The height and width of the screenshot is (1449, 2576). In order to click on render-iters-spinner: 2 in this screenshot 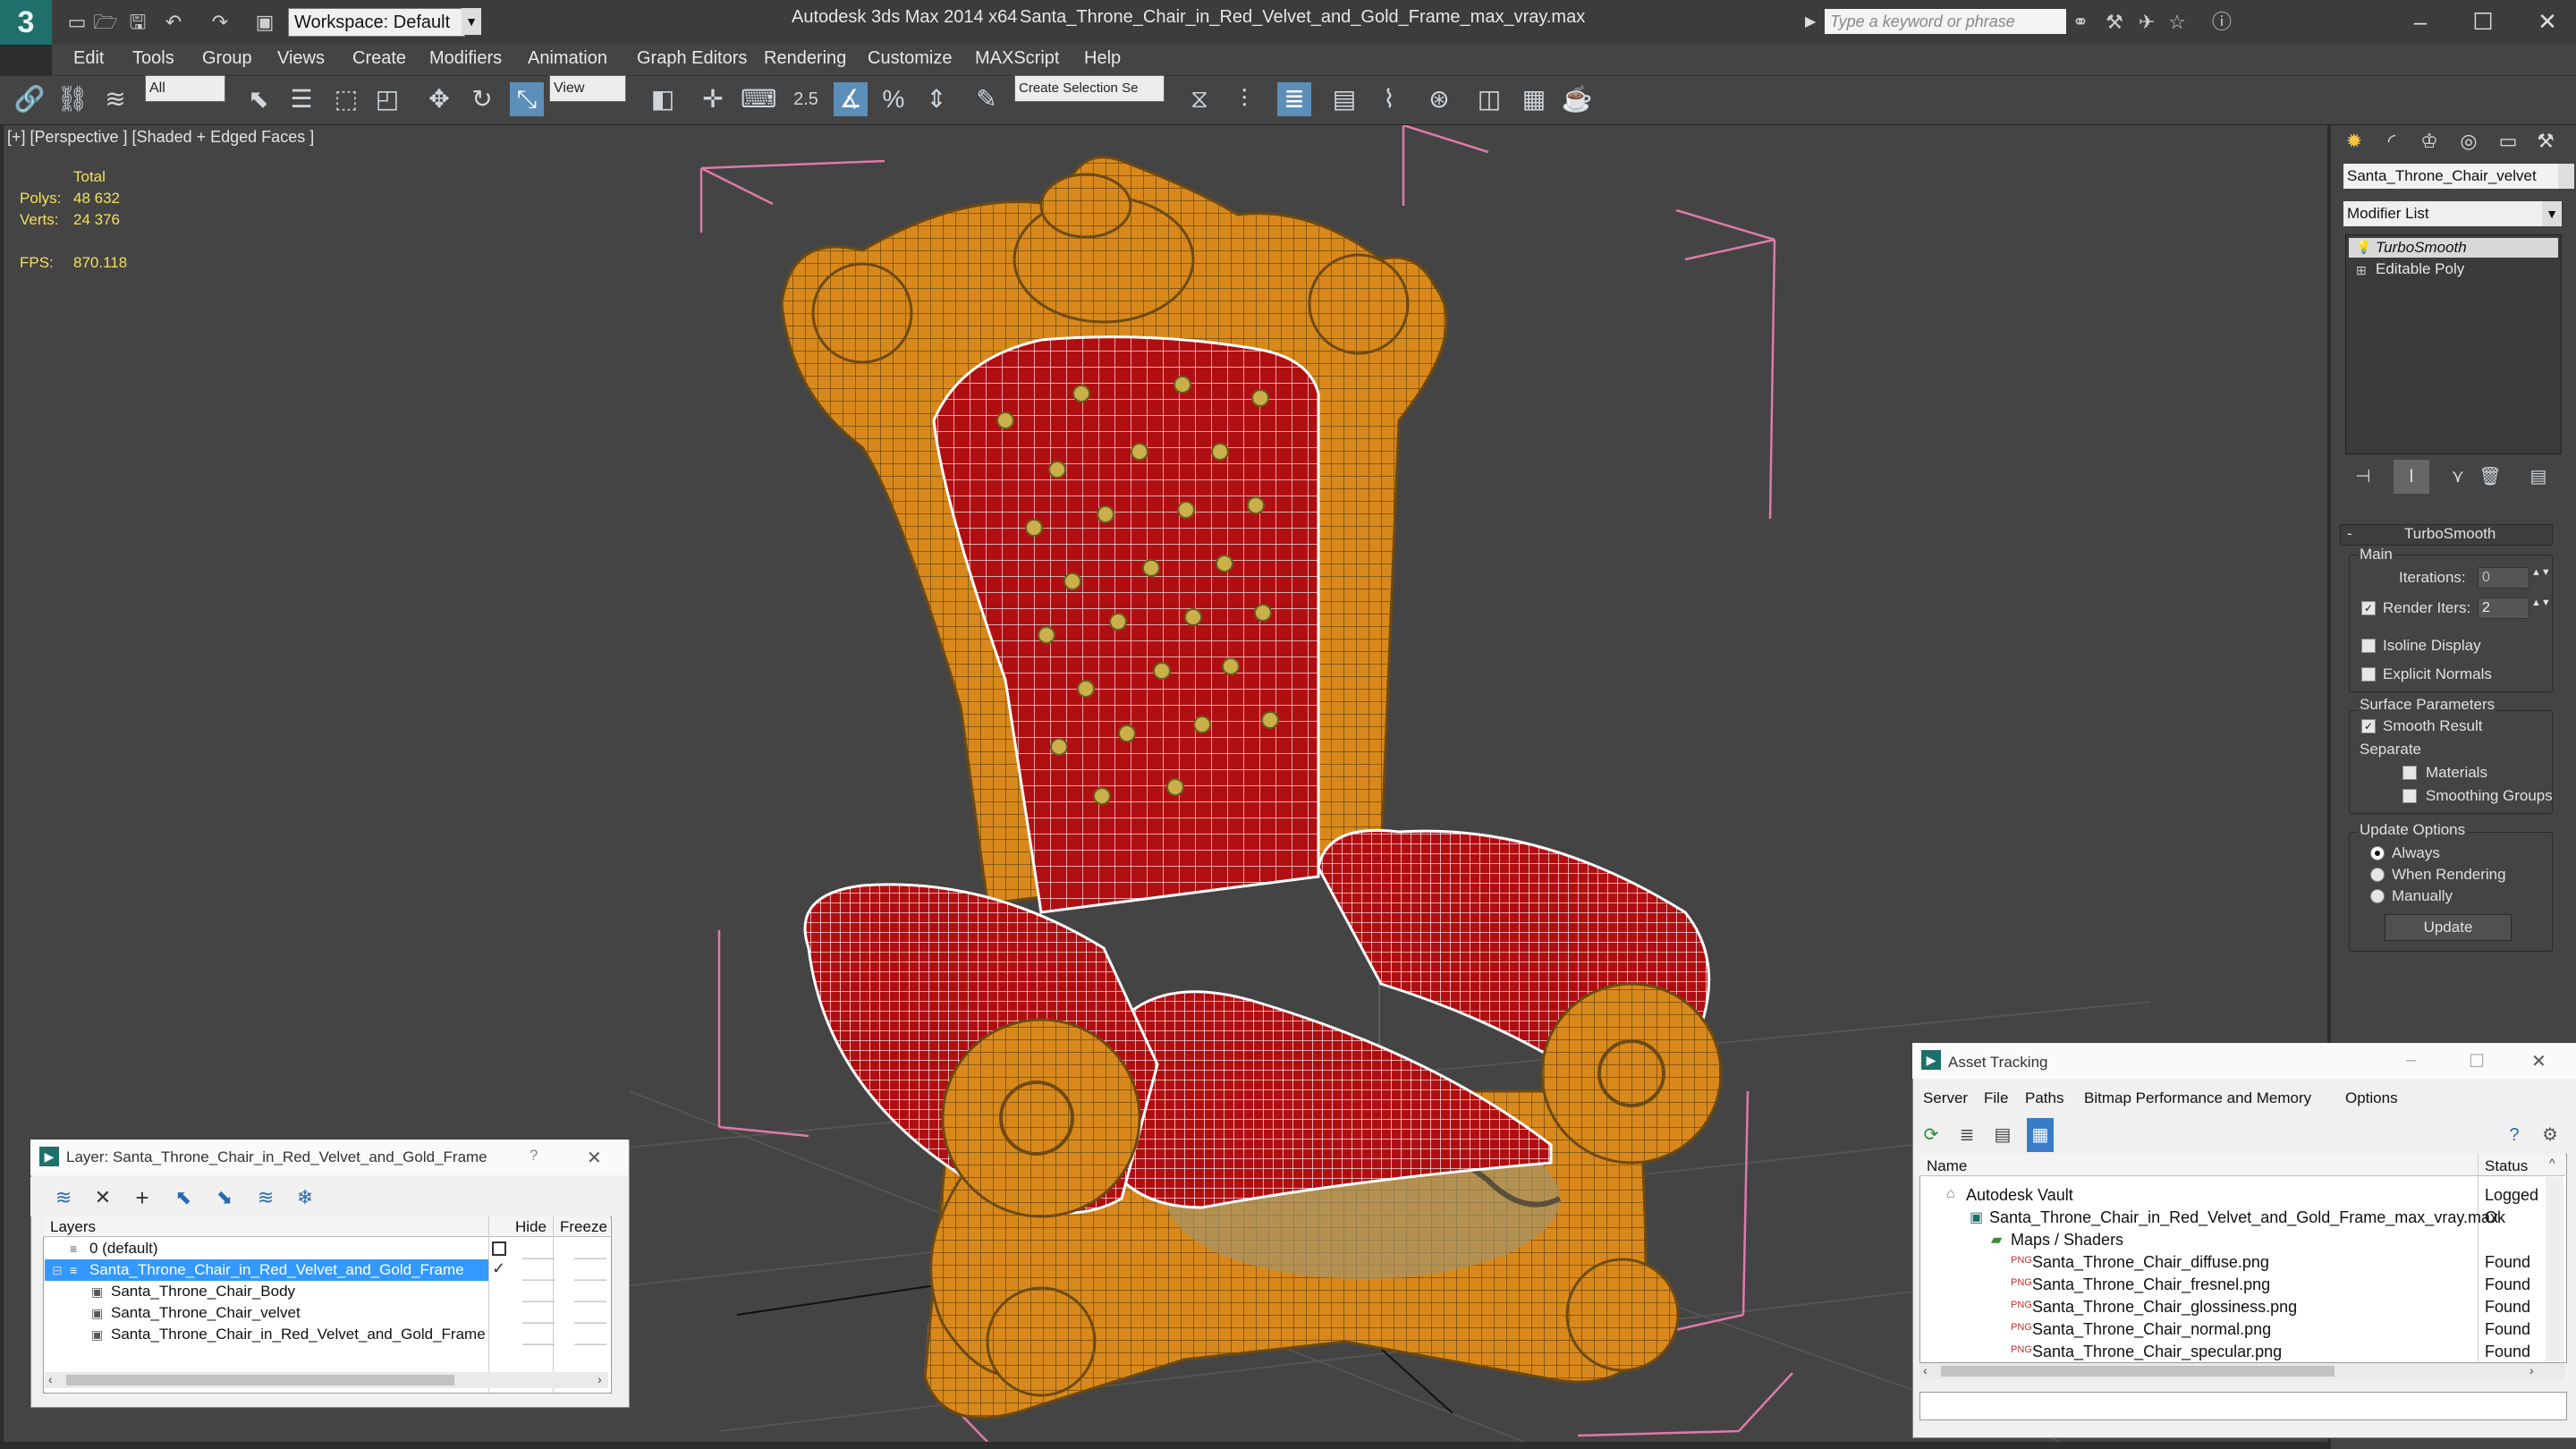, I will do `click(2503, 608)`.